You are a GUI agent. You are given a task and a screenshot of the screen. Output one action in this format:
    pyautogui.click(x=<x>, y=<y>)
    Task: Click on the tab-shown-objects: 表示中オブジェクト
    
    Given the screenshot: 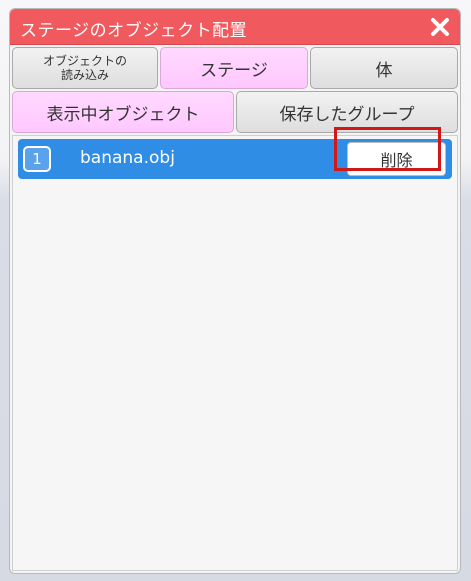 What is the action you would take?
    pyautogui.click(x=123, y=112)
    